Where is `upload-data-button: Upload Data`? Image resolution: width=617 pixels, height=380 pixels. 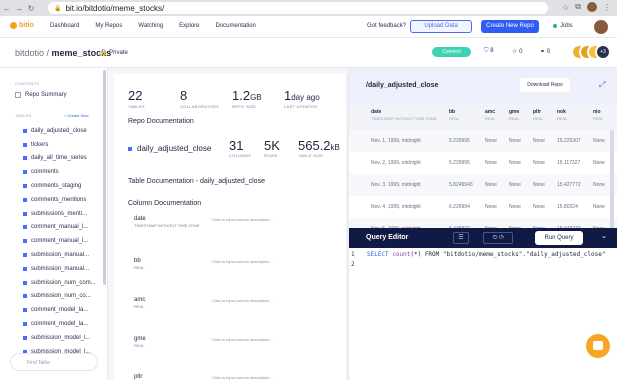
upload-data-button: Upload Data is located at coordinates (441, 26).